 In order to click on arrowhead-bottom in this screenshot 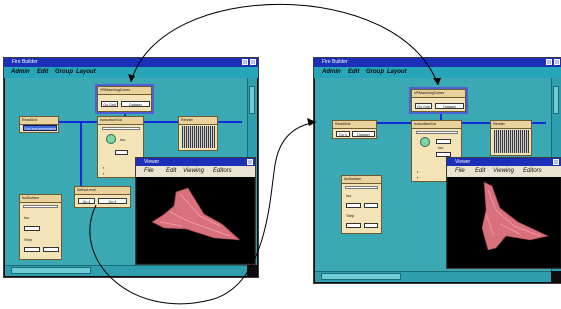, I will do `click(311, 122)`.